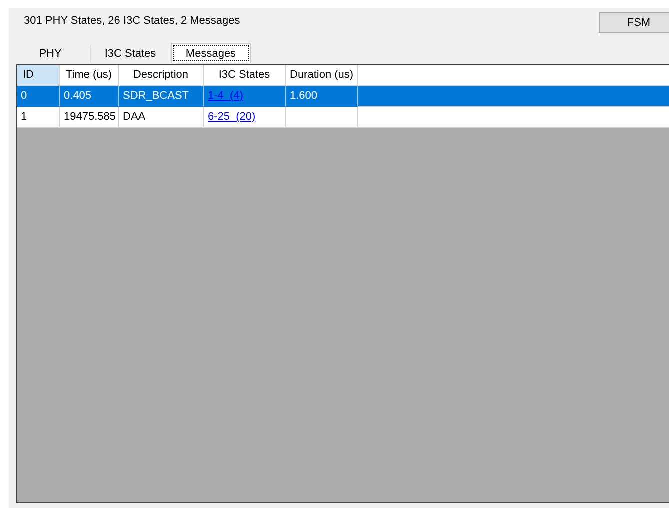 Image resolution: width=669 pixels, height=508 pixels. I want to click on column-header: I3C States, so click(245, 75).